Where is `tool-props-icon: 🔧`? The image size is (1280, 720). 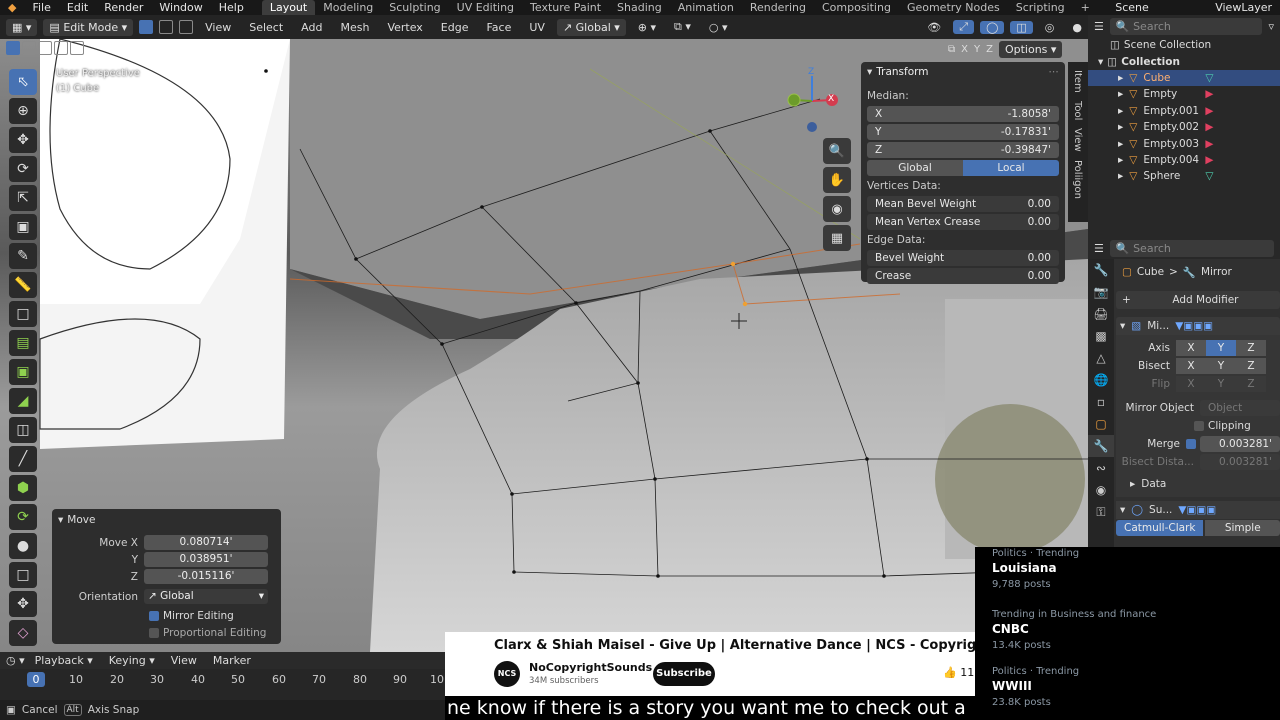
tool-props-icon: 🔧 is located at coordinates (1101, 270).